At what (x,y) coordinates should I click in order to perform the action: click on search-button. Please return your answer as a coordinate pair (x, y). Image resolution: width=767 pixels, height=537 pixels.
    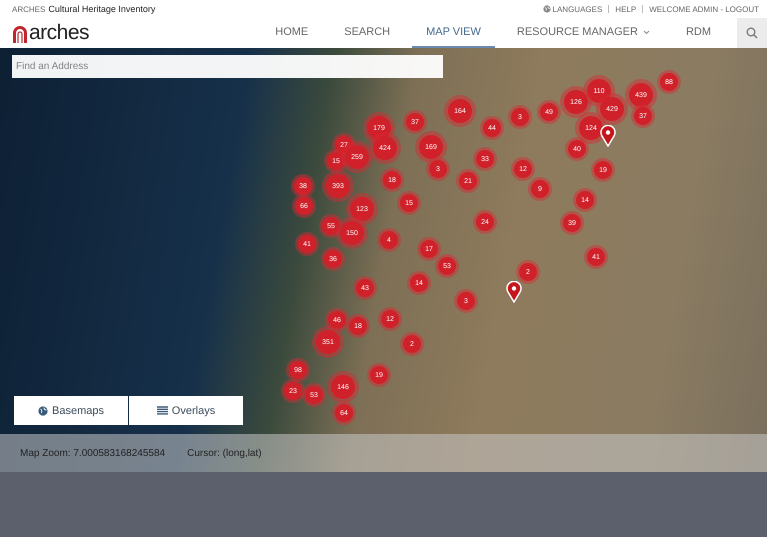
    Looking at the image, I should click on (752, 33).